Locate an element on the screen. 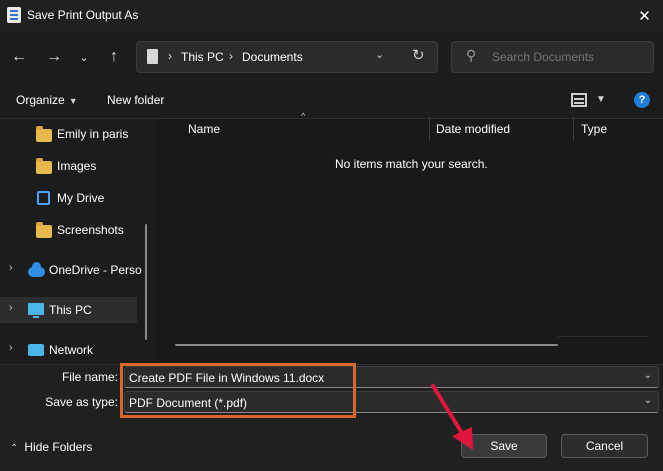 Image resolution: width=663 pixels, height=471 pixels. file-name-label: File name: is located at coordinates (89, 377).